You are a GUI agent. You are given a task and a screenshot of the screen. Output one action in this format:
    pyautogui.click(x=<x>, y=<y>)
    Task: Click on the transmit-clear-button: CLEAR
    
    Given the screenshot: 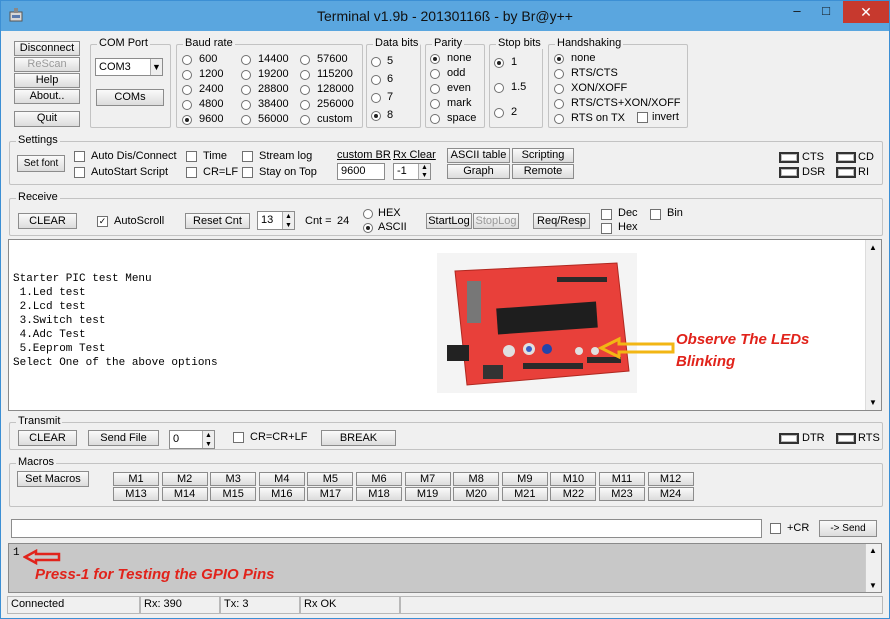 What is the action you would take?
    pyautogui.click(x=47, y=438)
    